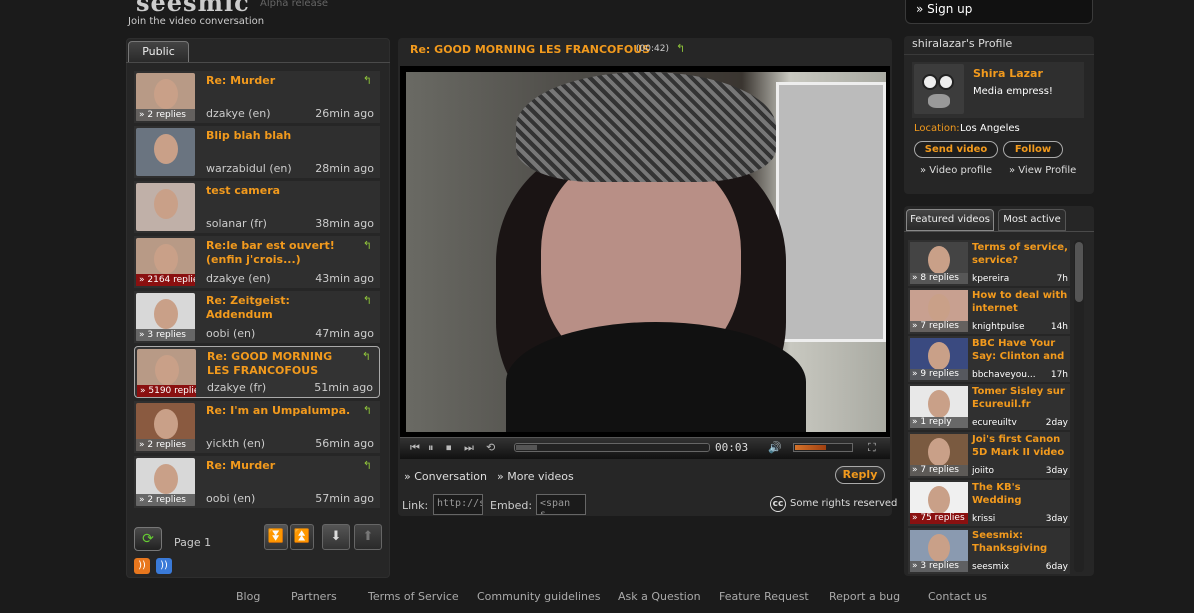 Image resolution: width=1194 pixels, height=613 pixels. Describe the element at coordinates (235, 443) in the screenshot. I see `conversation-user: yickth (en)` at that location.